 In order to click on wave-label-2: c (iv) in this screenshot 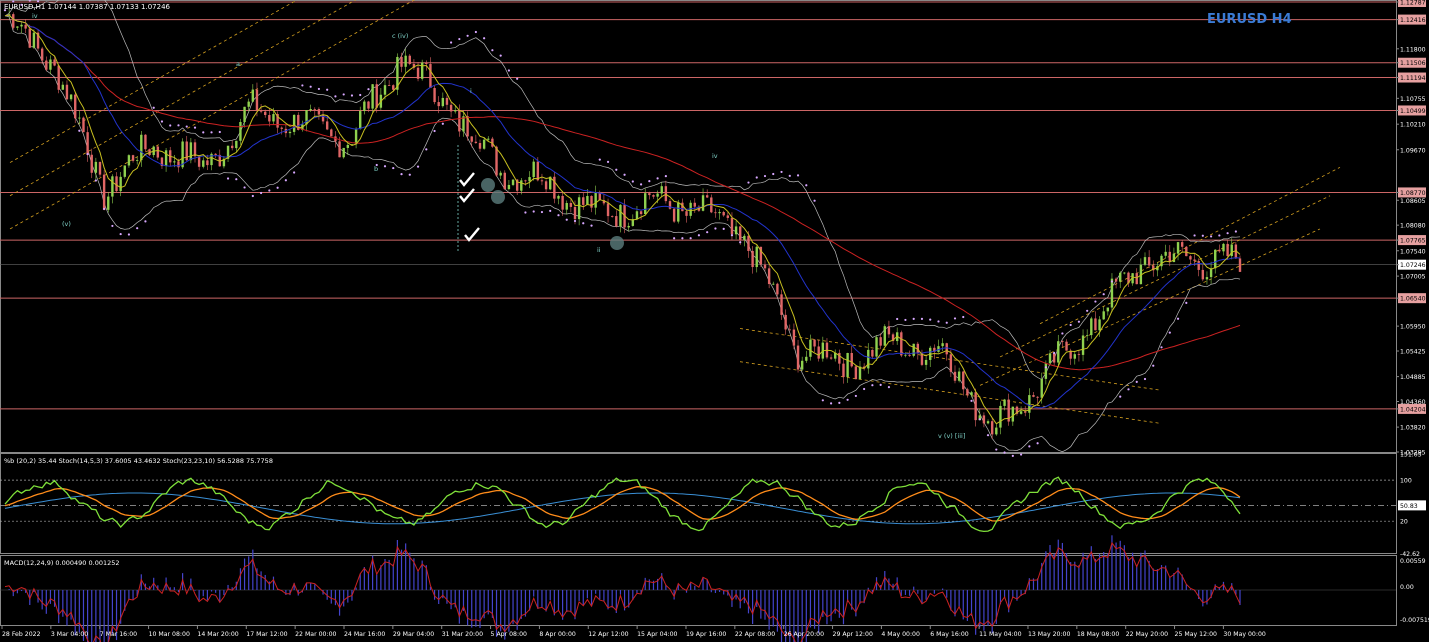, I will do `click(400, 36)`.